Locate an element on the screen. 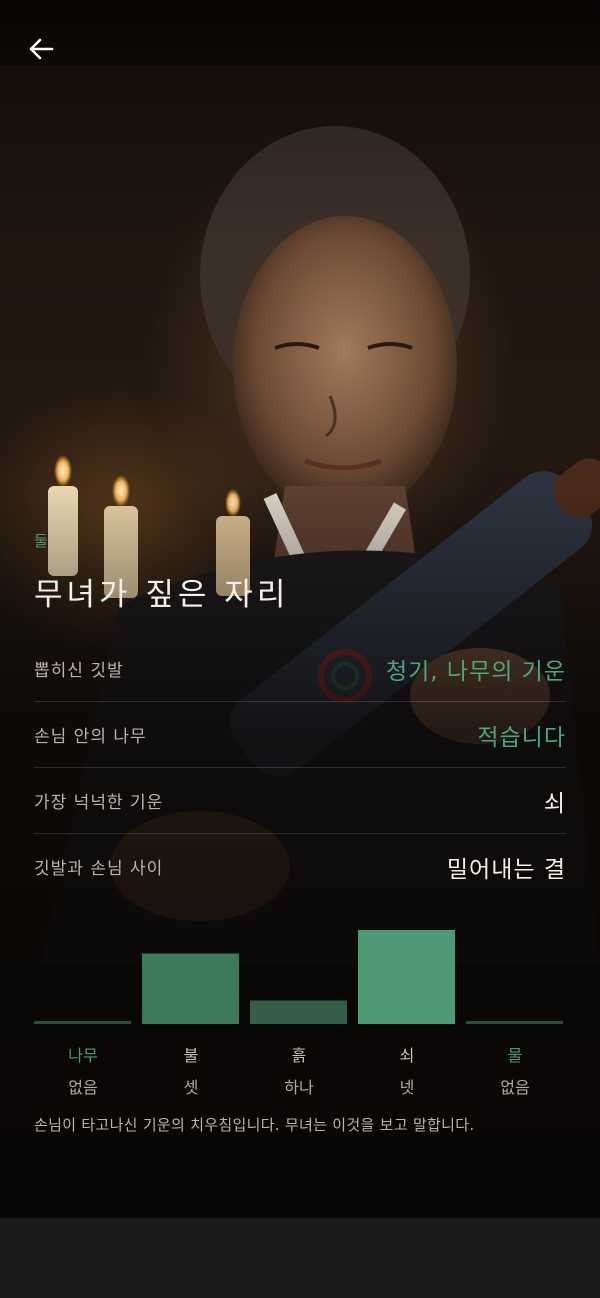 This screenshot has height=1298, width=600. category-label: 흙 is located at coordinates (299, 1055).